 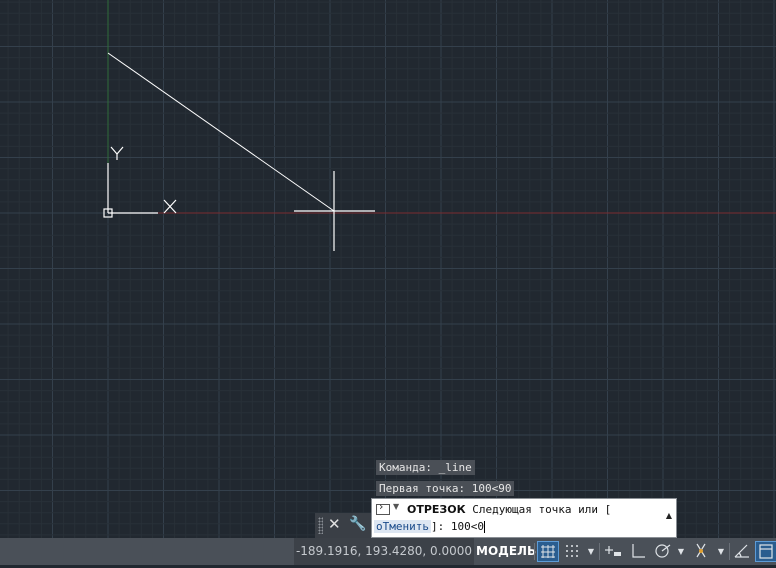 I want to click on command-input-line: оТменить]: 100<0, so click(x=429, y=526).